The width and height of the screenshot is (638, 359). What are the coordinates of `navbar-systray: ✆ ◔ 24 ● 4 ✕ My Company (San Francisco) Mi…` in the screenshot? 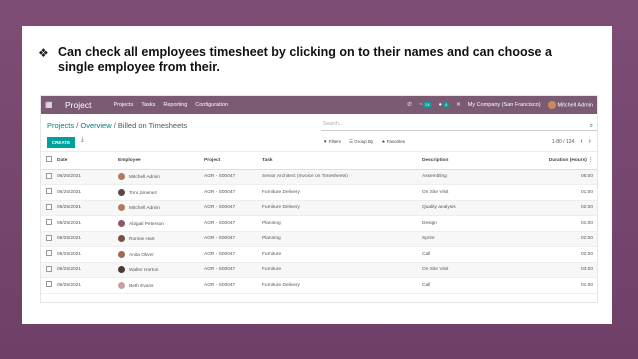 It's located at (500, 105).